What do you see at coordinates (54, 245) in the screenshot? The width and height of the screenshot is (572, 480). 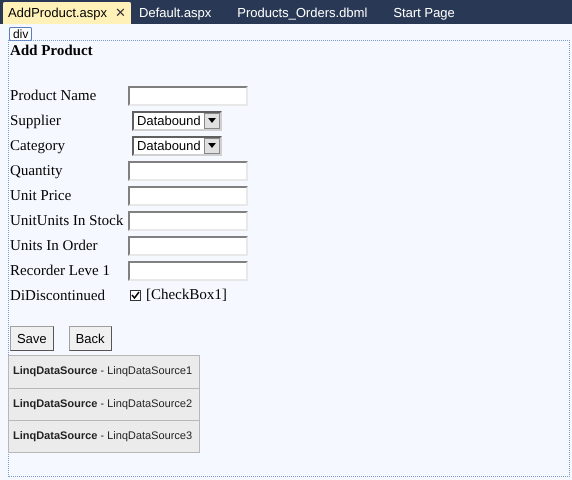 I see `field-label: Units In Order` at bounding box center [54, 245].